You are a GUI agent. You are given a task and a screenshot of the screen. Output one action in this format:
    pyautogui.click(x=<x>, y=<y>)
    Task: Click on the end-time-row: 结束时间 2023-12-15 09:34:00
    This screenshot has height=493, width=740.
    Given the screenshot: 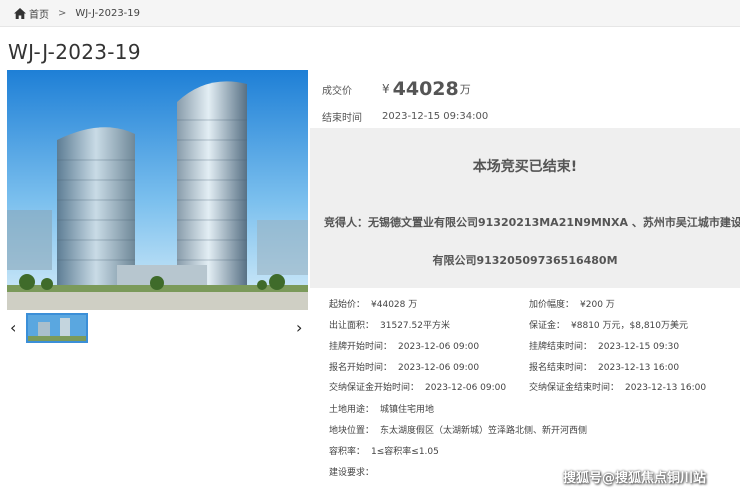 What is the action you would take?
    pyautogui.click(x=405, y=116)
    